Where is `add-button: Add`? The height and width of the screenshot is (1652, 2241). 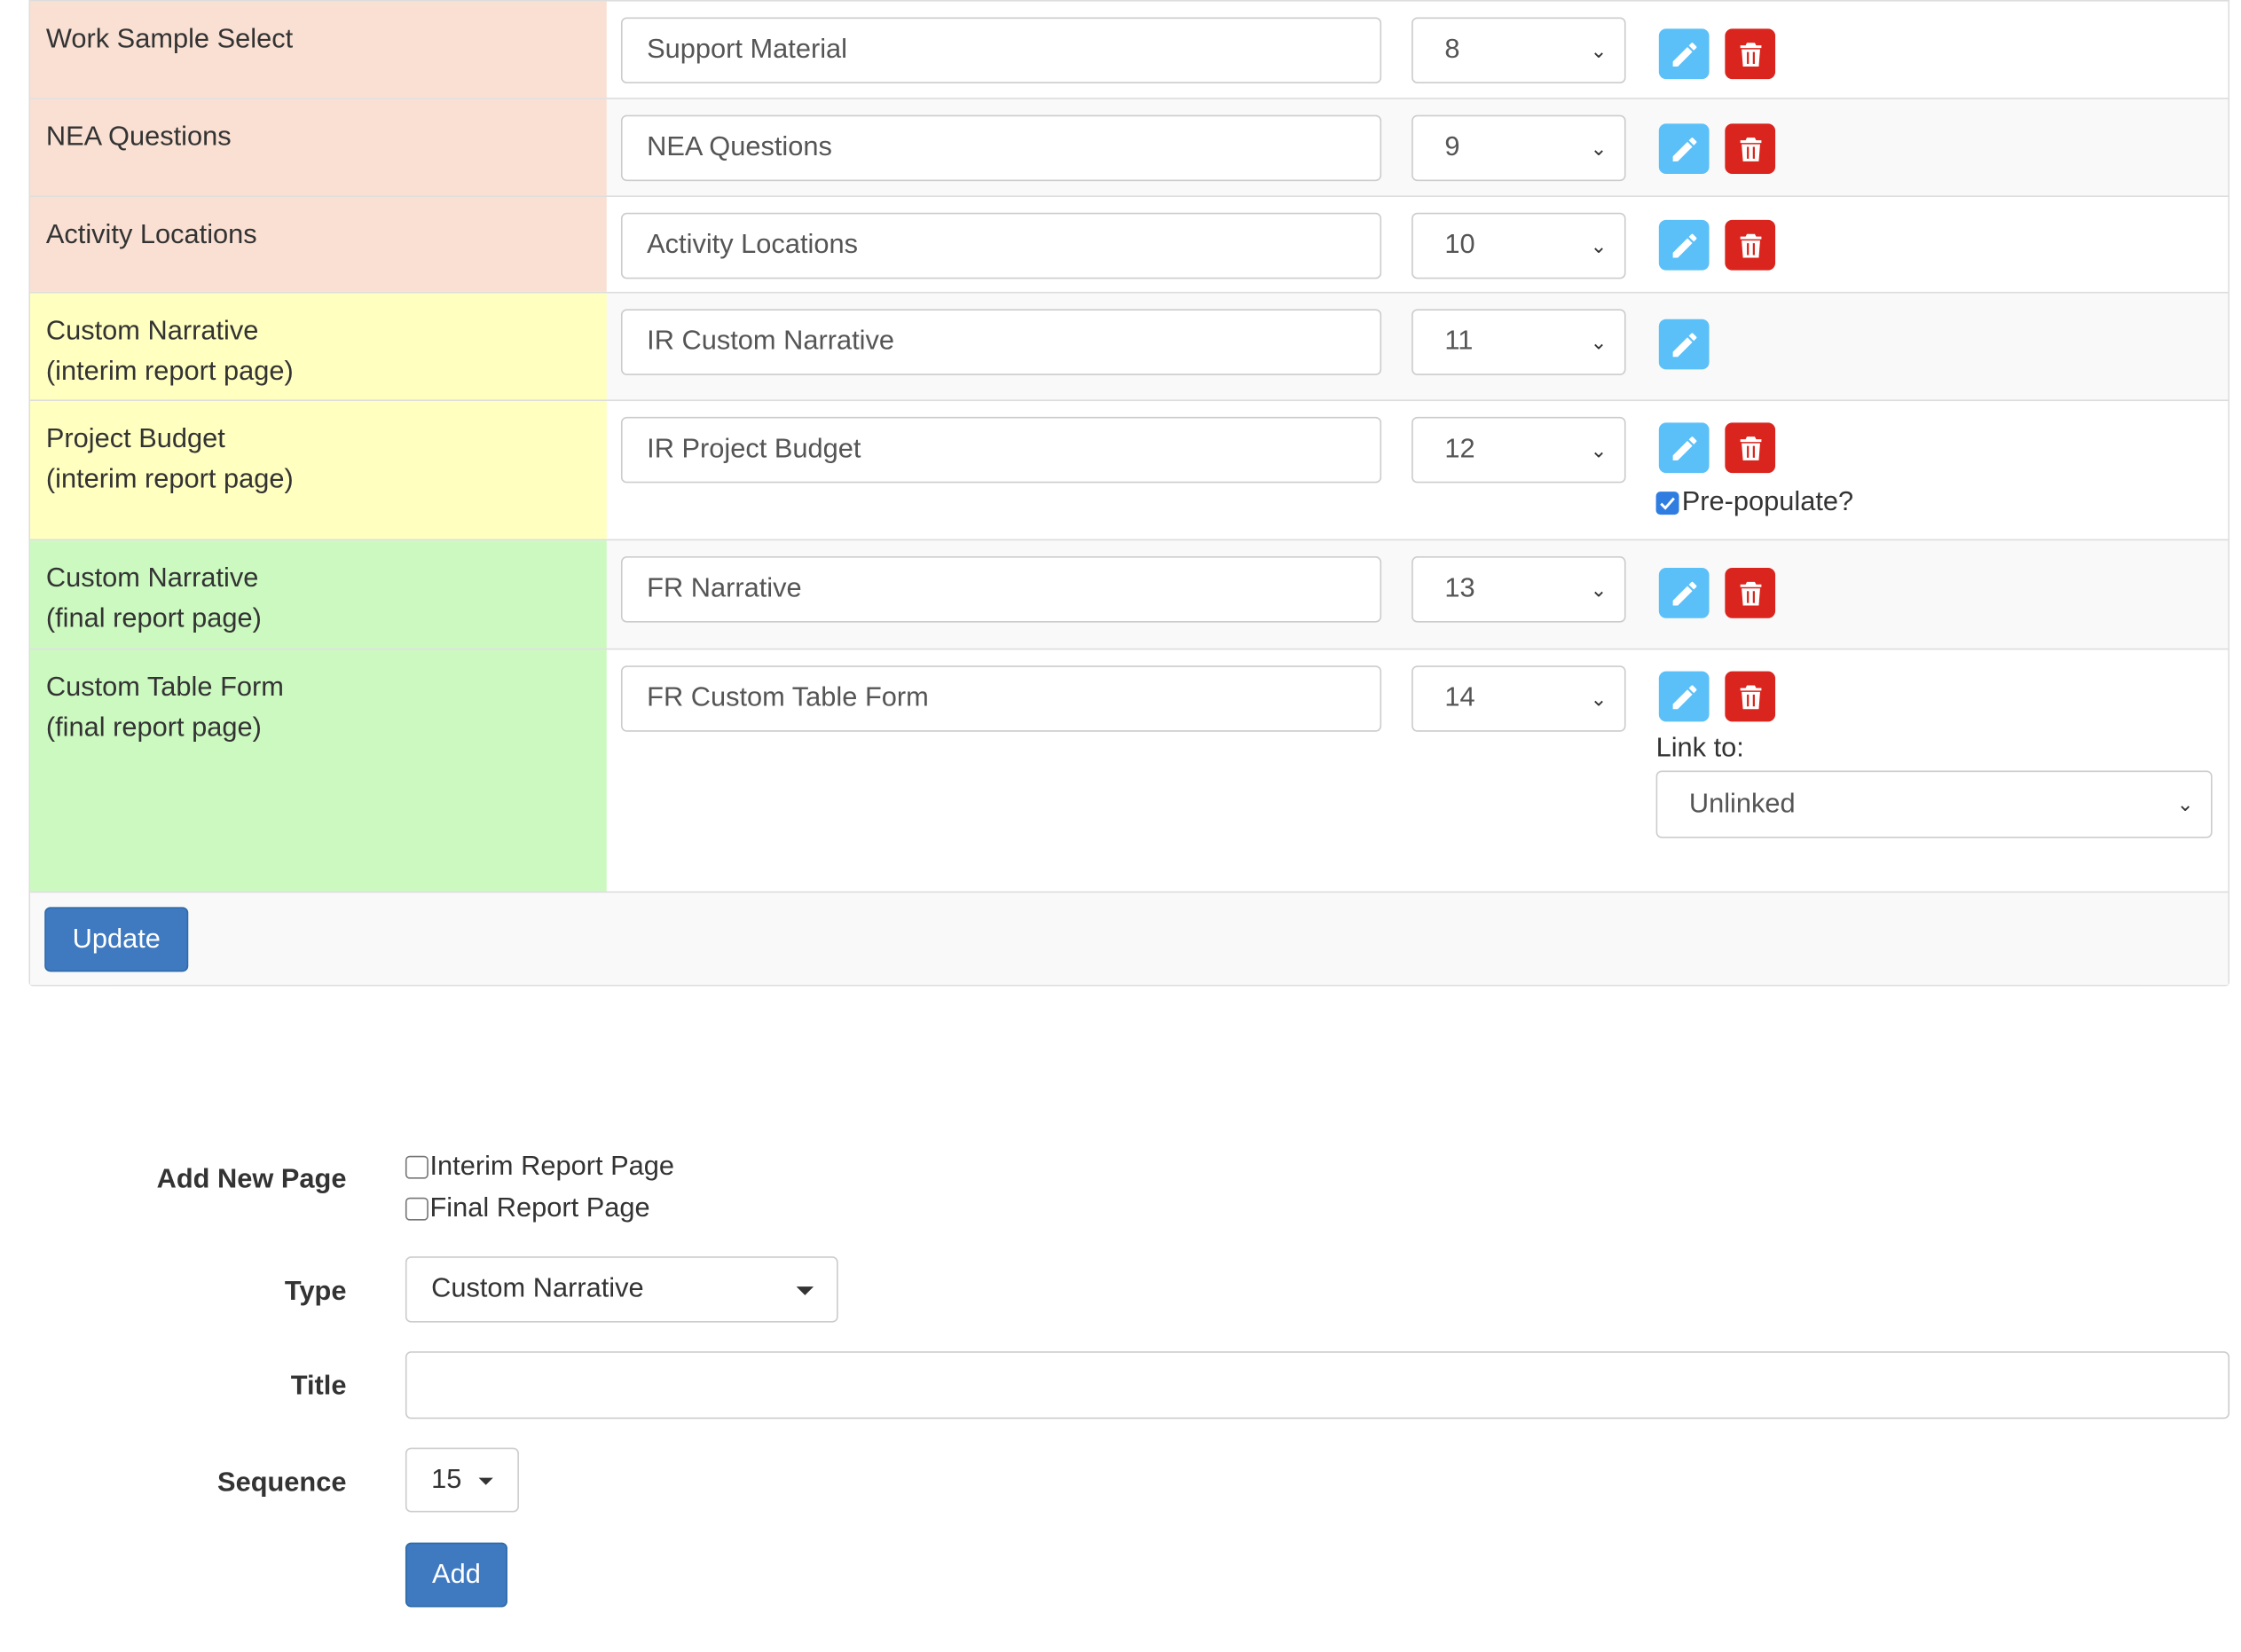
add-button: Add is located at coordinates (456, 1575).